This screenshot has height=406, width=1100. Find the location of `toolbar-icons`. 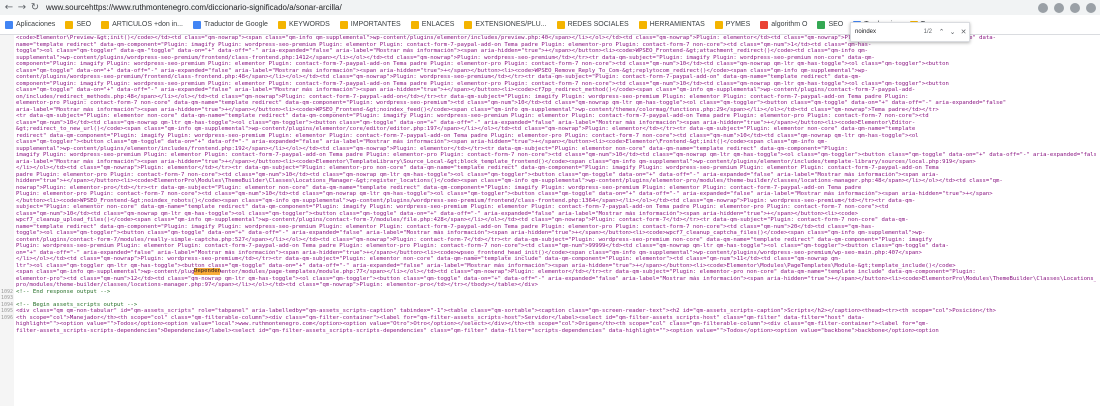

toolbar-icons is located at coordinates (1067, 7).